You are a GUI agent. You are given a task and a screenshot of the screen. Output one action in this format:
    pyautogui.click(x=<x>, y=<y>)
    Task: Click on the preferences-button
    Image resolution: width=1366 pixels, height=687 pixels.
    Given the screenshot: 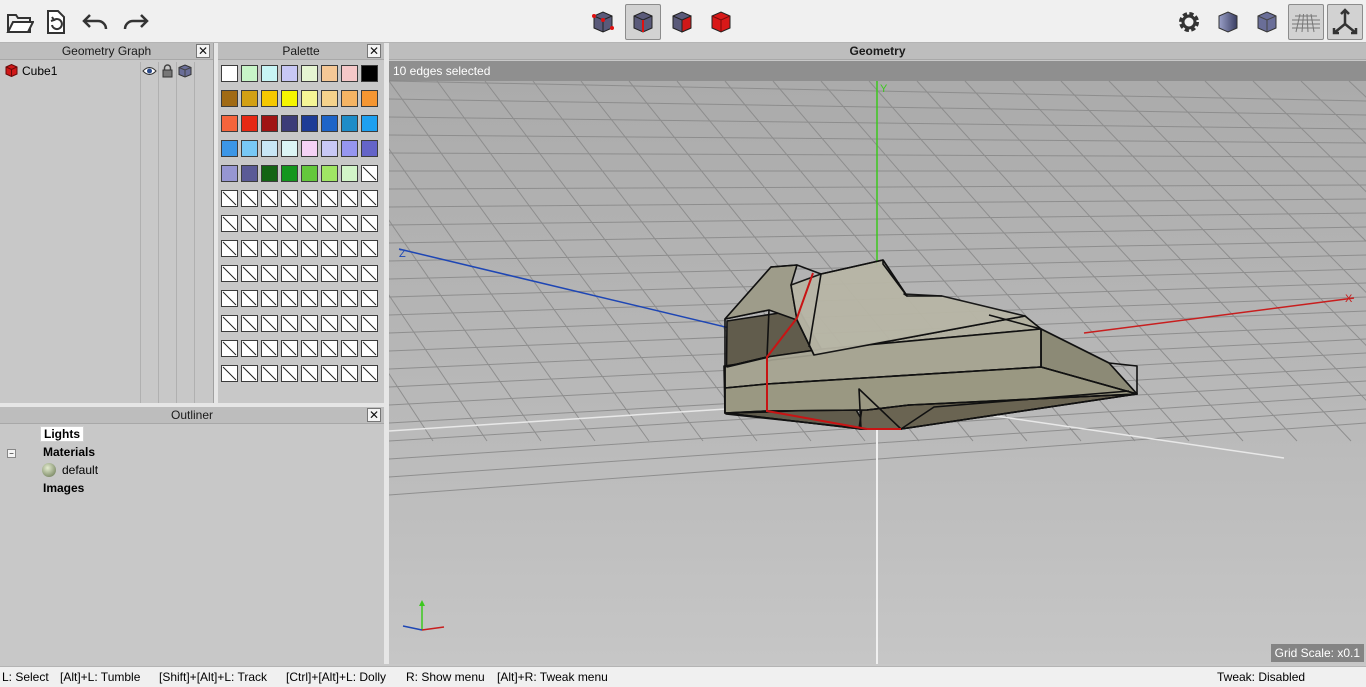 What is the action you would take?
    pyautogui.click(x=1189, y=22)
    